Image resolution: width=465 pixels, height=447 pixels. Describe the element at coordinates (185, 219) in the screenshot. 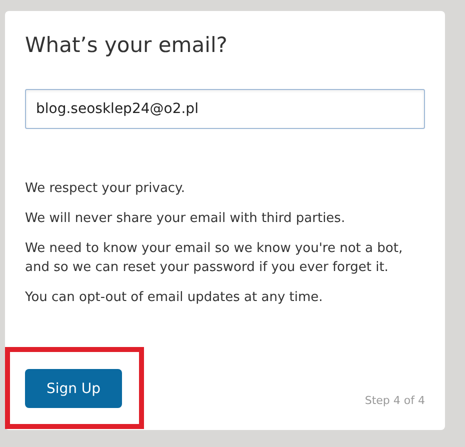

I see `privacy-text: We will never share your email with third parties.` at that location.